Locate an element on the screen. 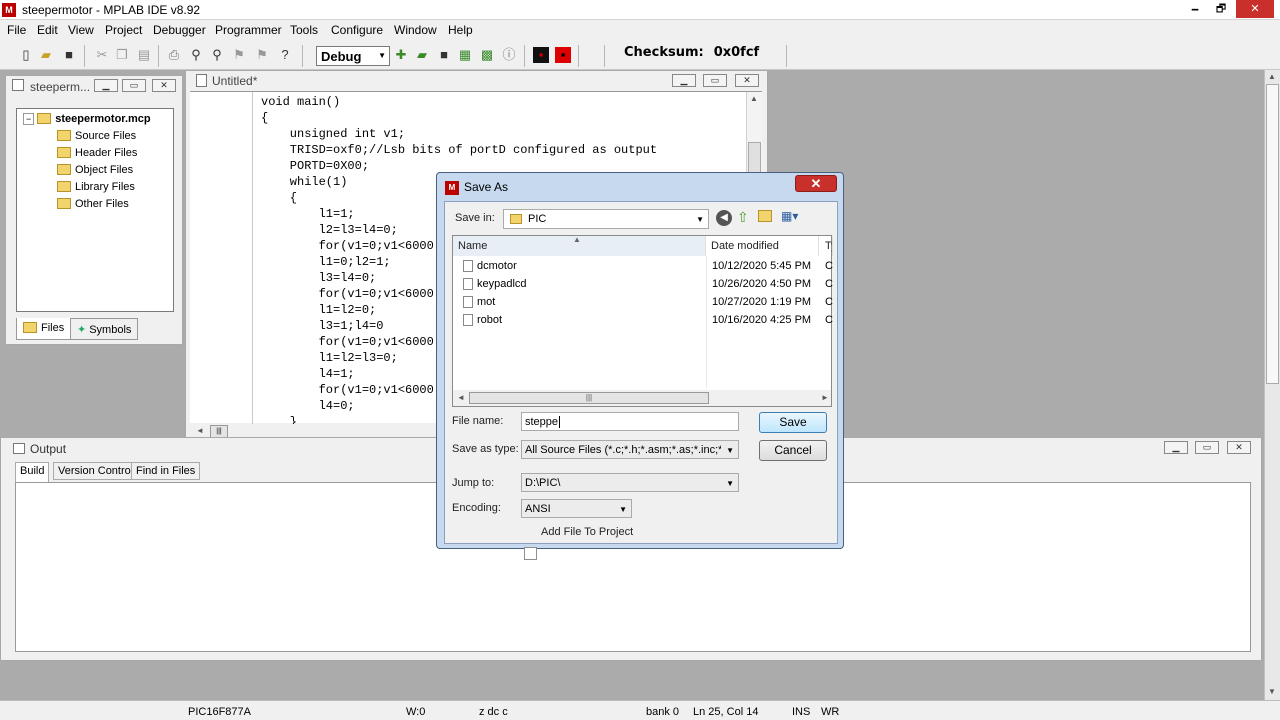  menu-window: Window is located at coordinates (415, 30).